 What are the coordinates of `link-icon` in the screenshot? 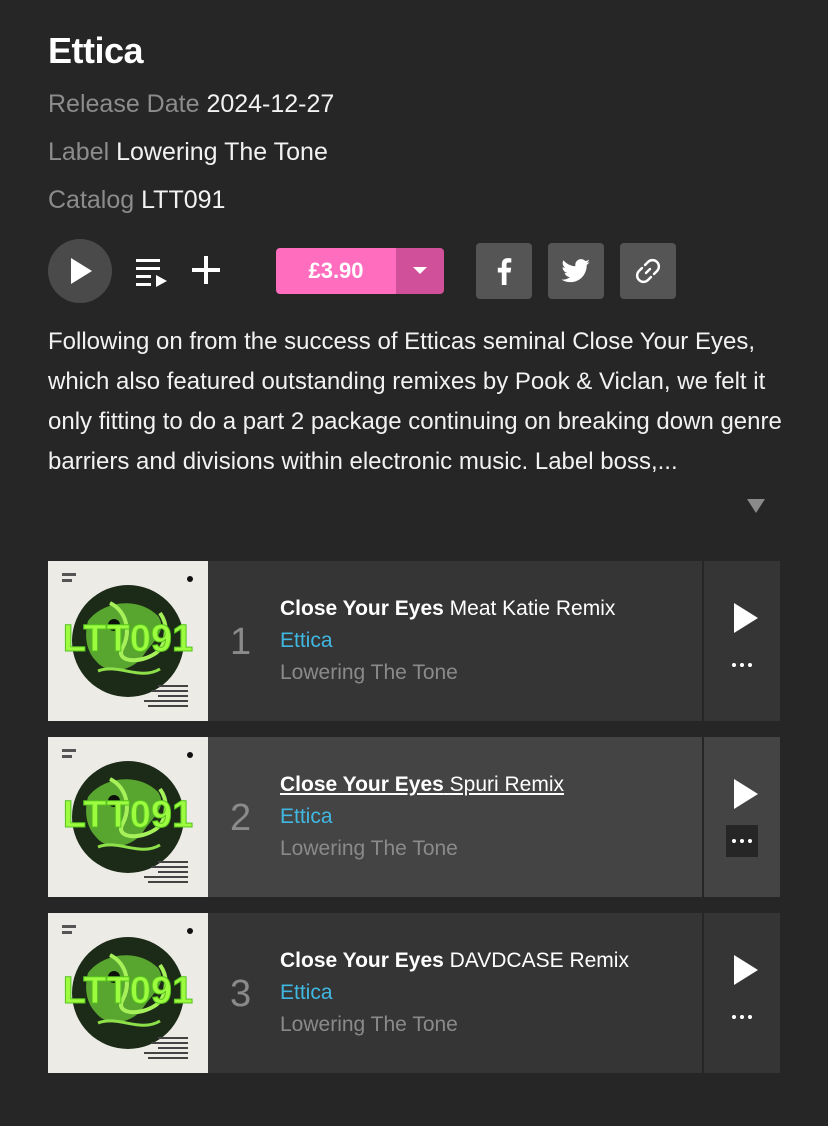 It's located at (648, 271).